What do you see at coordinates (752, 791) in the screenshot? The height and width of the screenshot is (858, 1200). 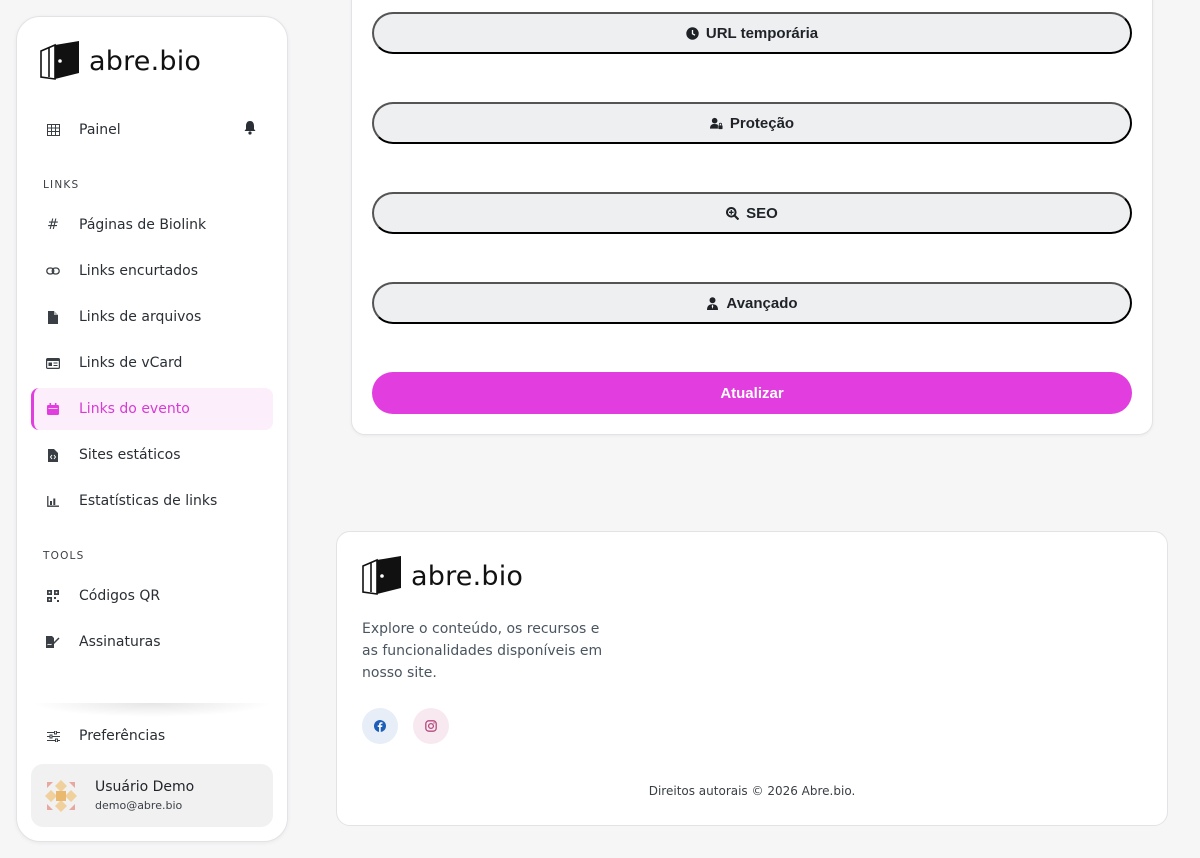 I see `copyright-text: Direitos autorais © 2026 Abre.bio.` at bounding box center [752, 791].